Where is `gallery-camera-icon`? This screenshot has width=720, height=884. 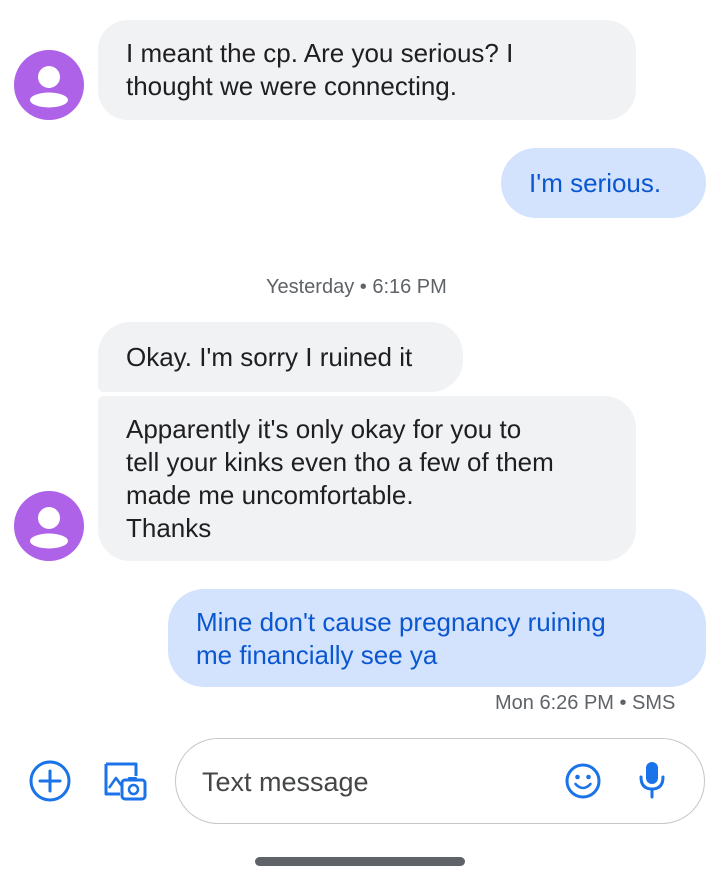 gallery-camera-icon is located at coordinates (125, 783).